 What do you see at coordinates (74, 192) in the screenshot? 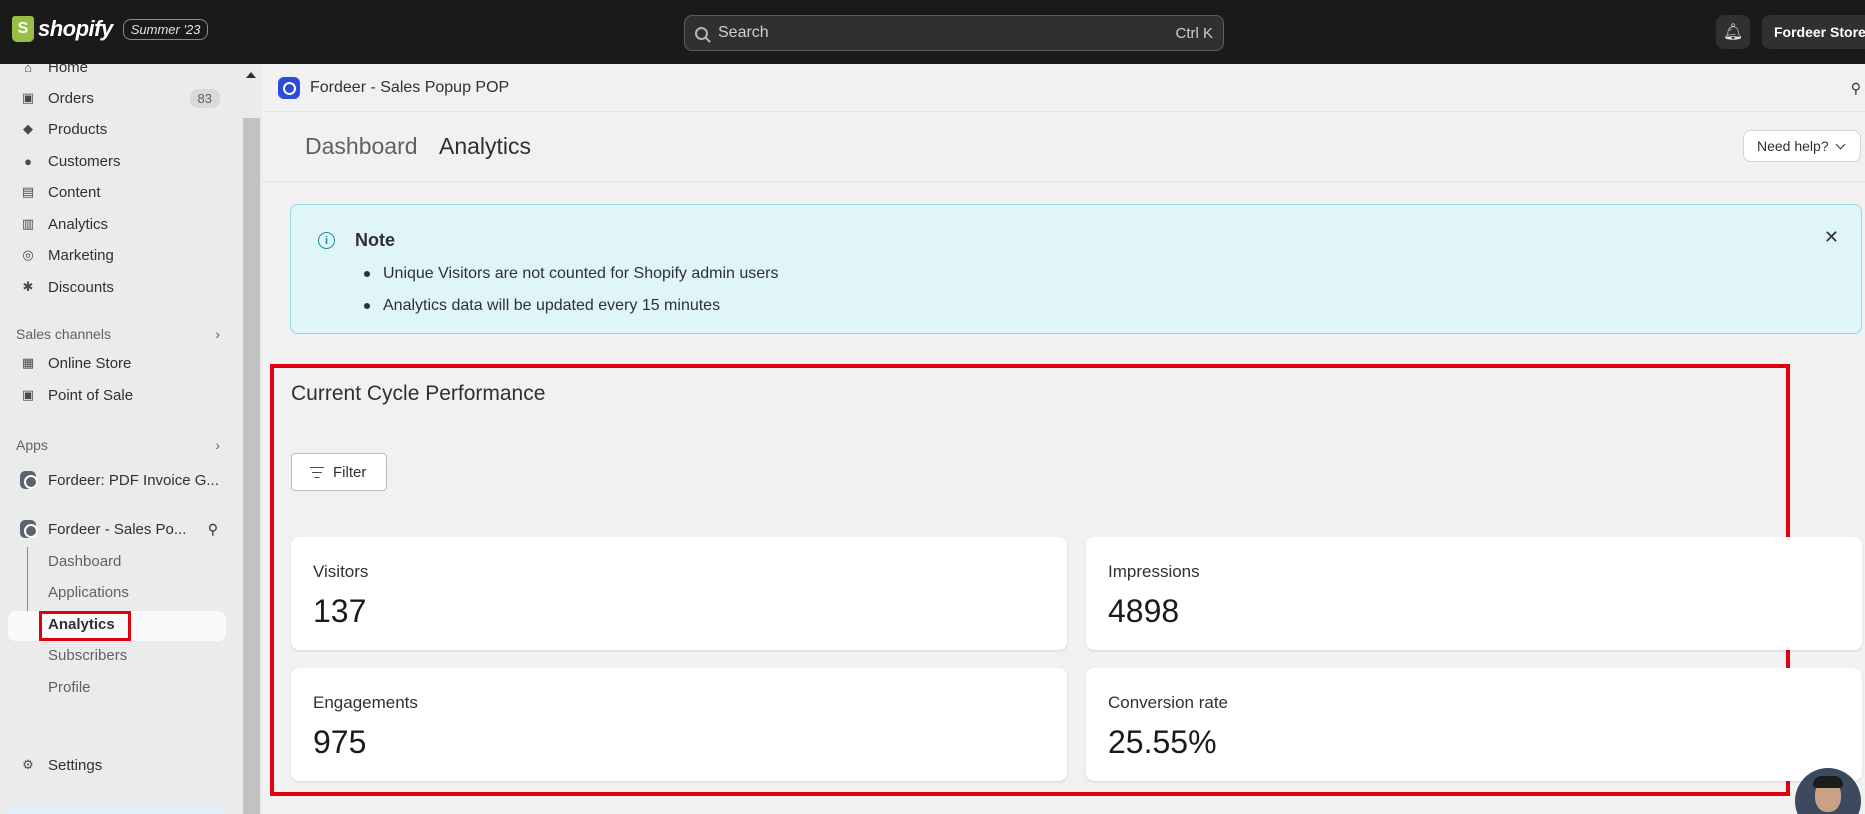
I see `sidebar-item-label: Content` at bounding box center [74, 192].